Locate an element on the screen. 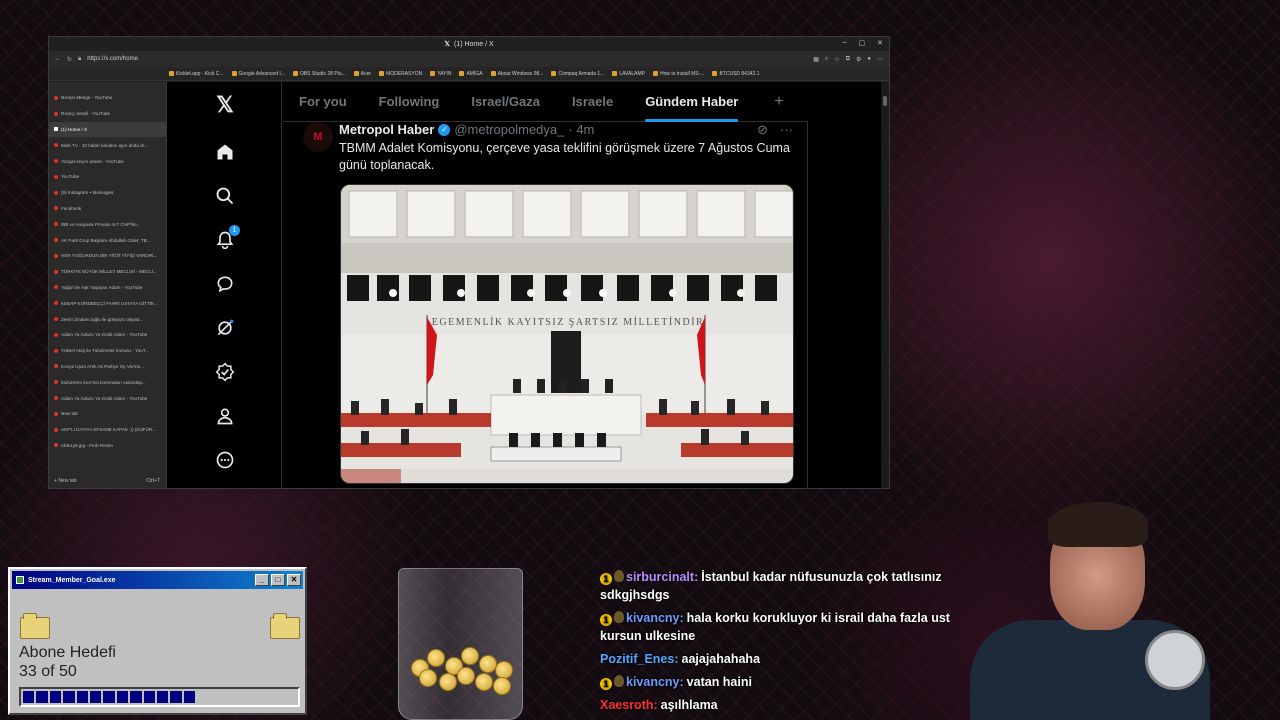 The height and width of the screenshot is (720, 1280). bell-icon: 1 is located at coordinates (226, 239).